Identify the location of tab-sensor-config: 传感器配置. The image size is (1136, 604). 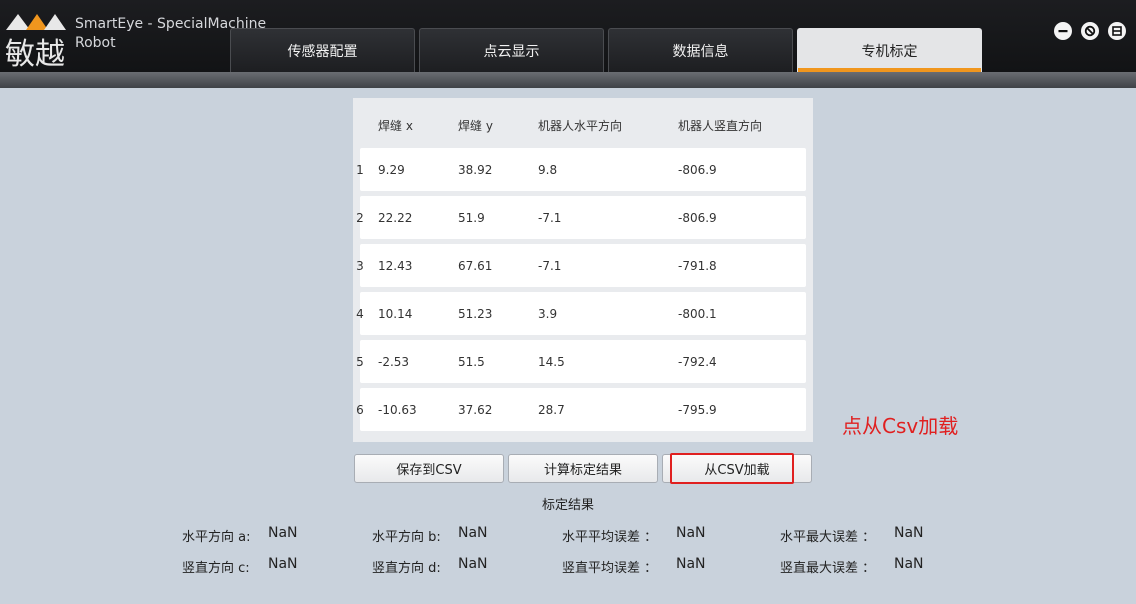
(322, 50).